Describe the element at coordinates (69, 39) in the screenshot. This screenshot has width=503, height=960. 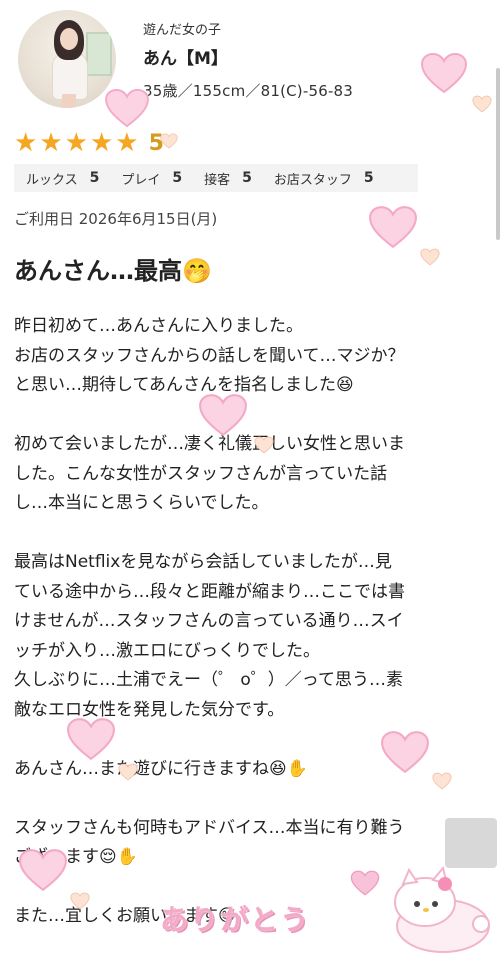
I see `avatar-face` at that location.